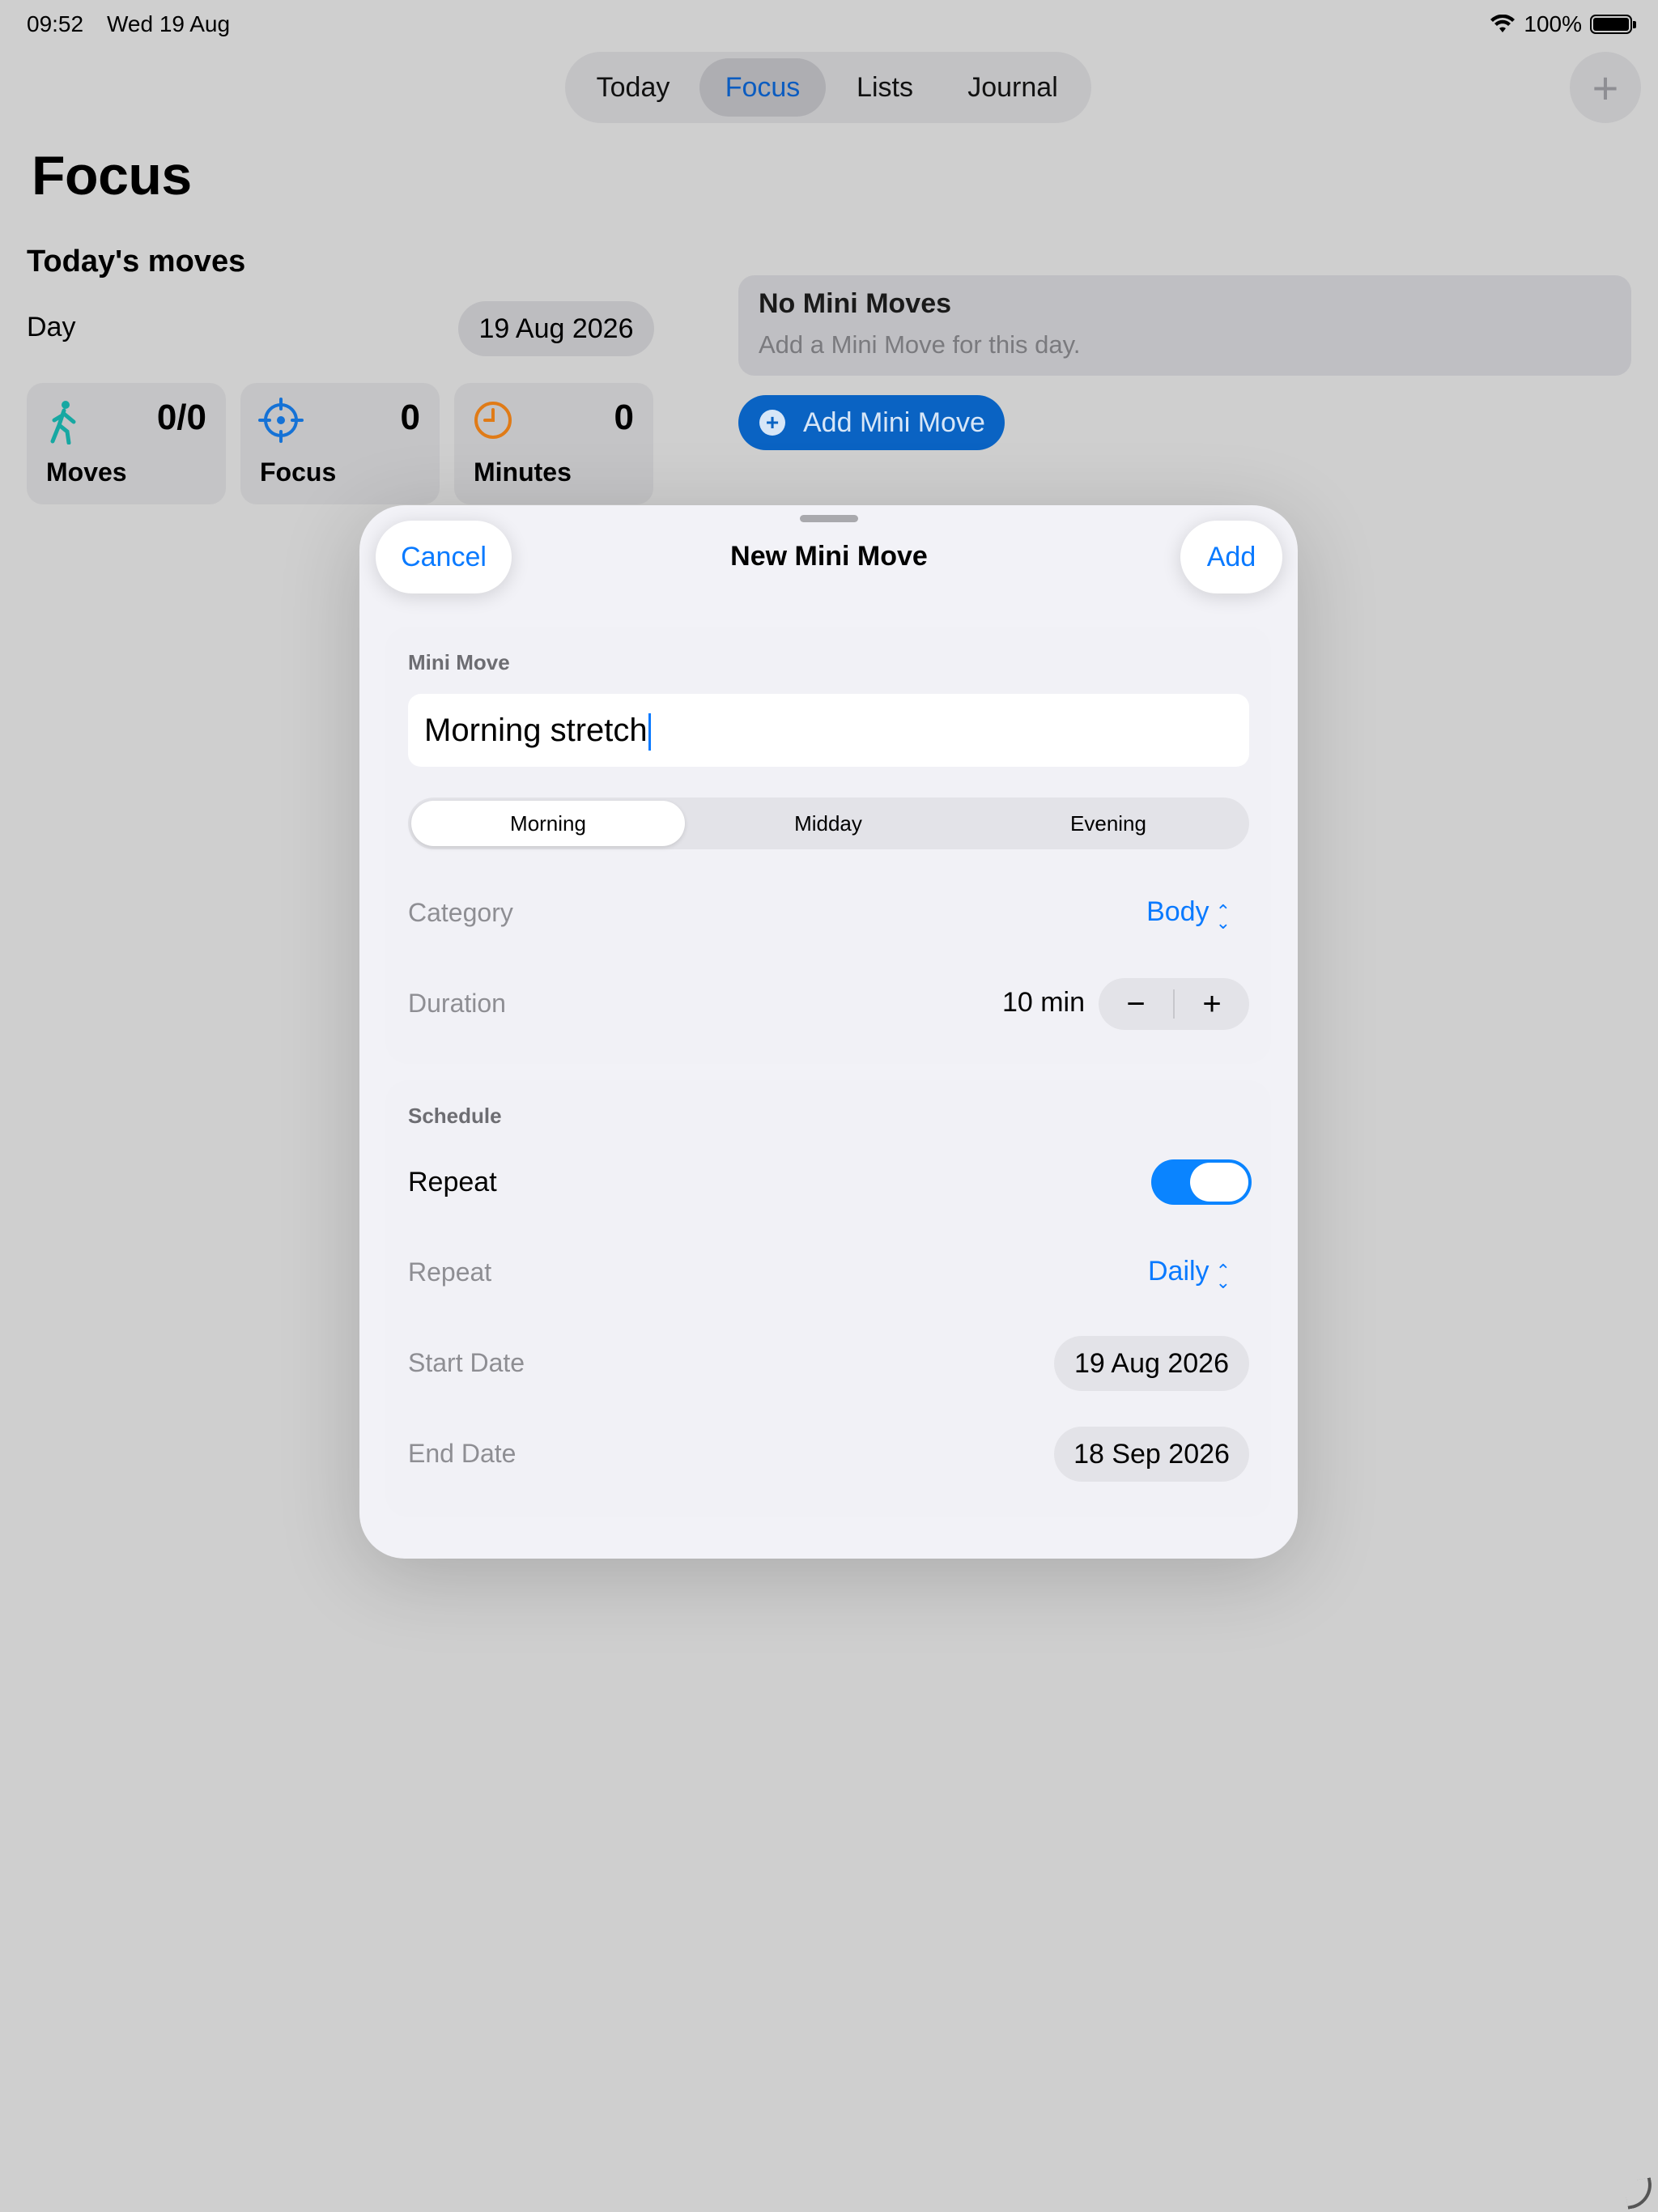  What do you see at coordinates (281, 421) in the screenshot?
I see `target-icon` at bounding box center [281, 421].